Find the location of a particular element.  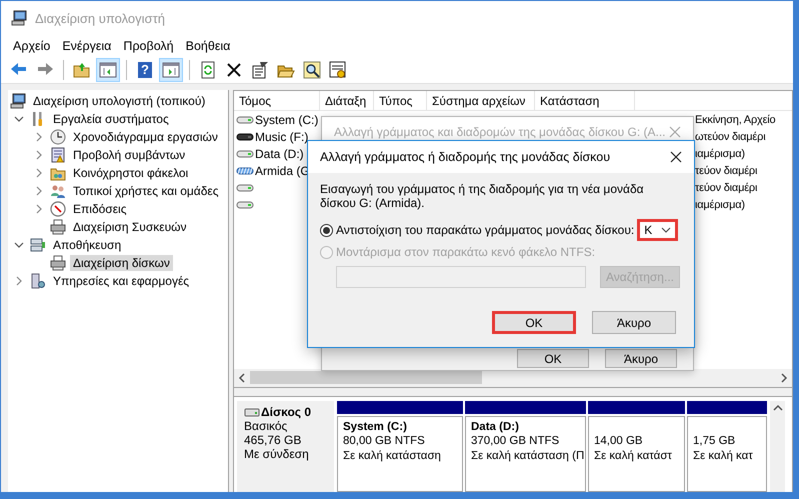

disk-name: Δίσκος 0 is located at coordinates (286, 411).